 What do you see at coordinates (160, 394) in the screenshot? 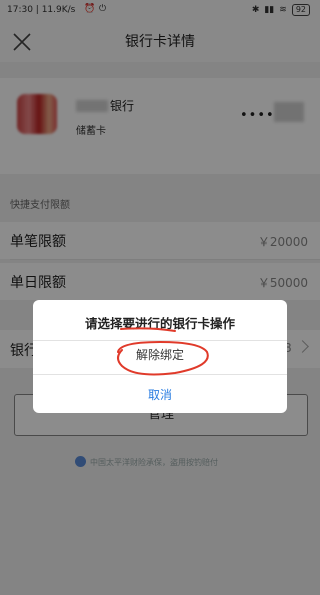
I see `cancel-button: 取消` at bounding box center [160, 394].